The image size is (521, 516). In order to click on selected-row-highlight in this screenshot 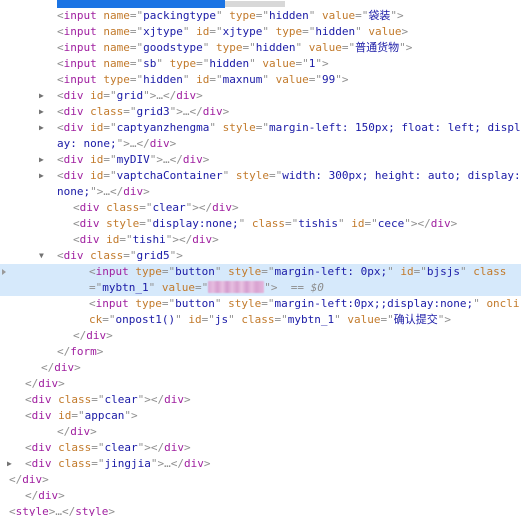, I will do `click(141, 4)`.